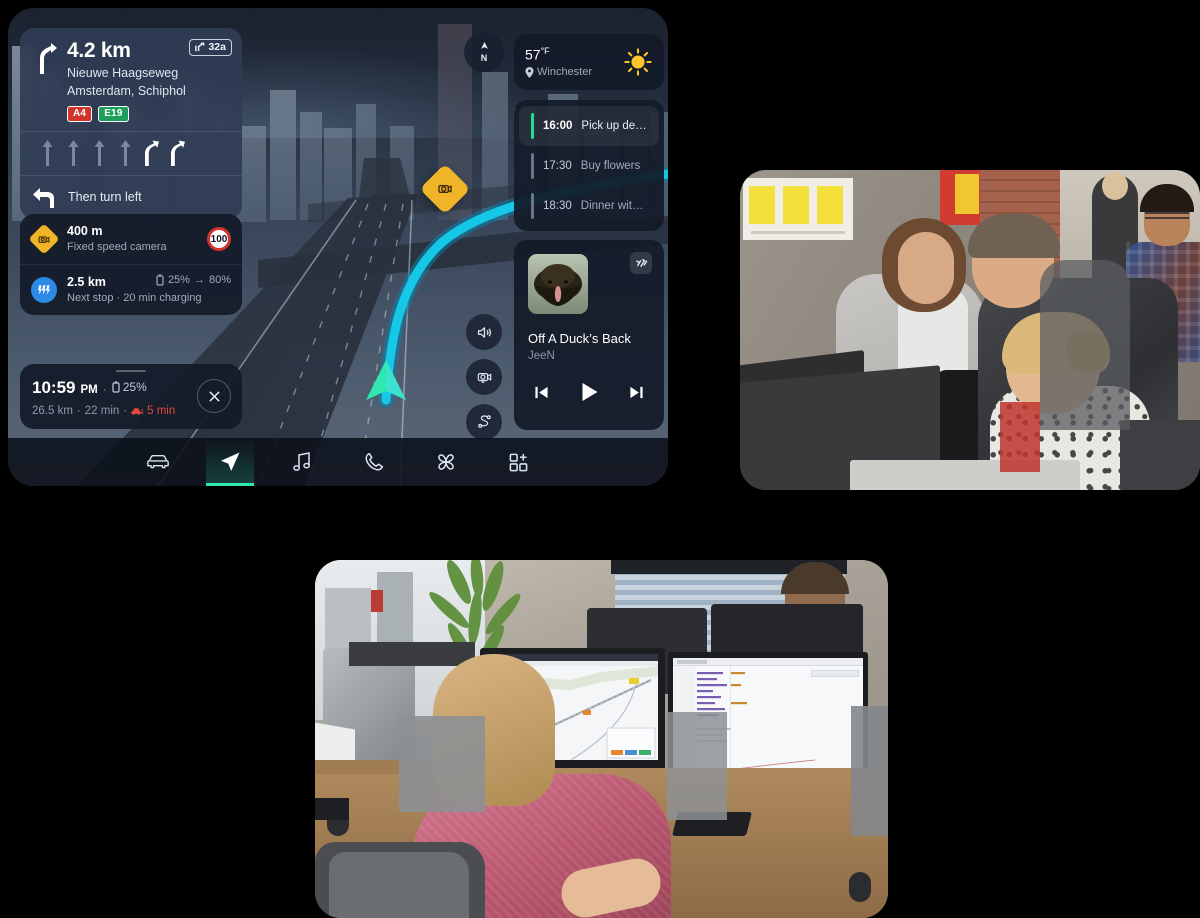  Describe the element at coordinates (926, 268) in the screenshot. I see `woman-face` at that location.